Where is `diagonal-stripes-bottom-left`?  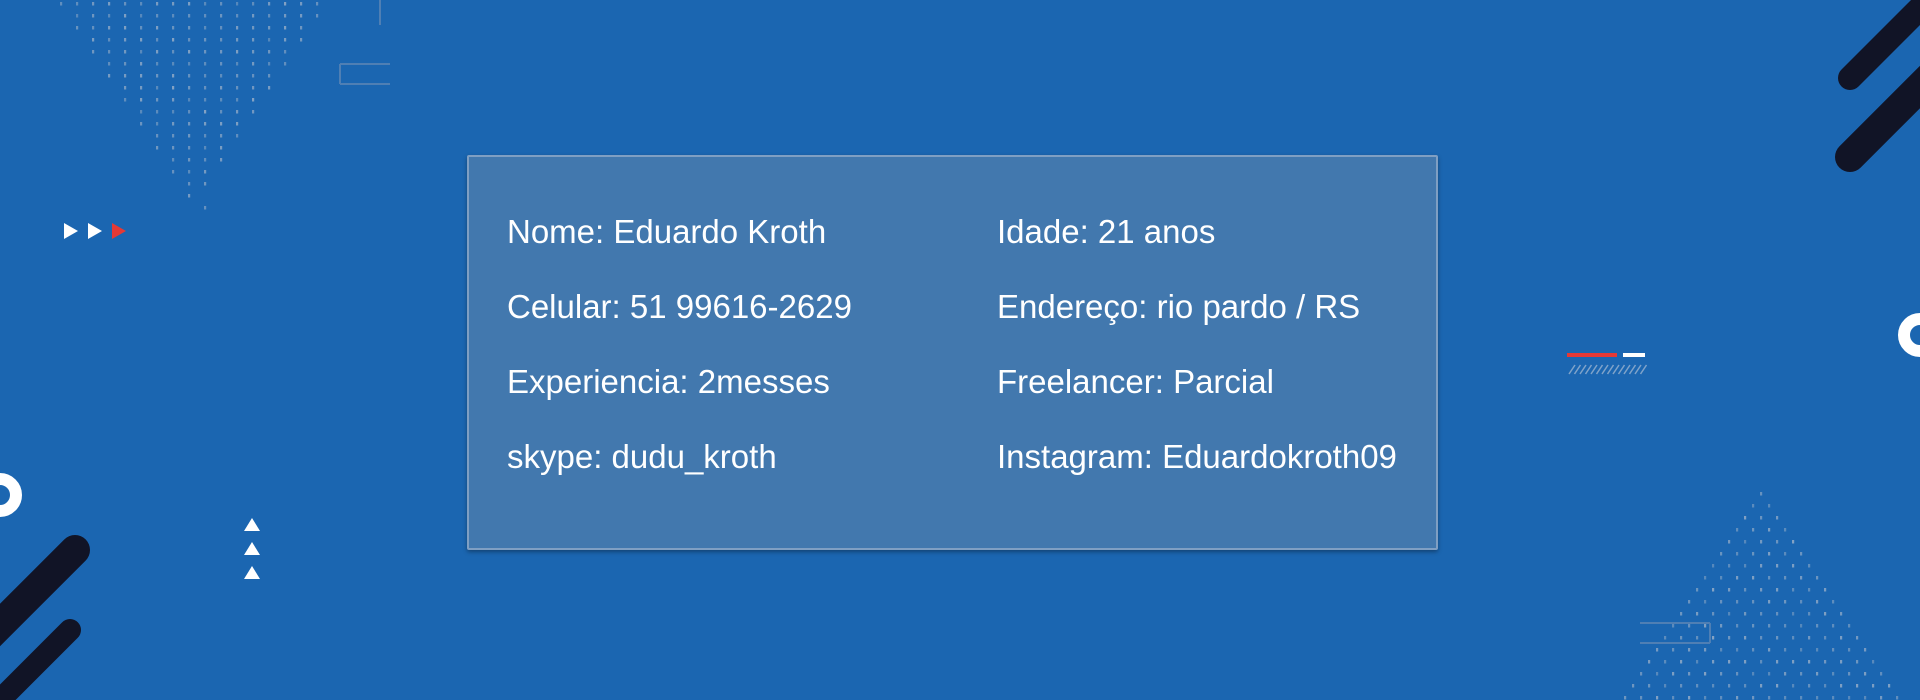 diagonal-stripes-bottom-left is located at coordinates (55, 610).